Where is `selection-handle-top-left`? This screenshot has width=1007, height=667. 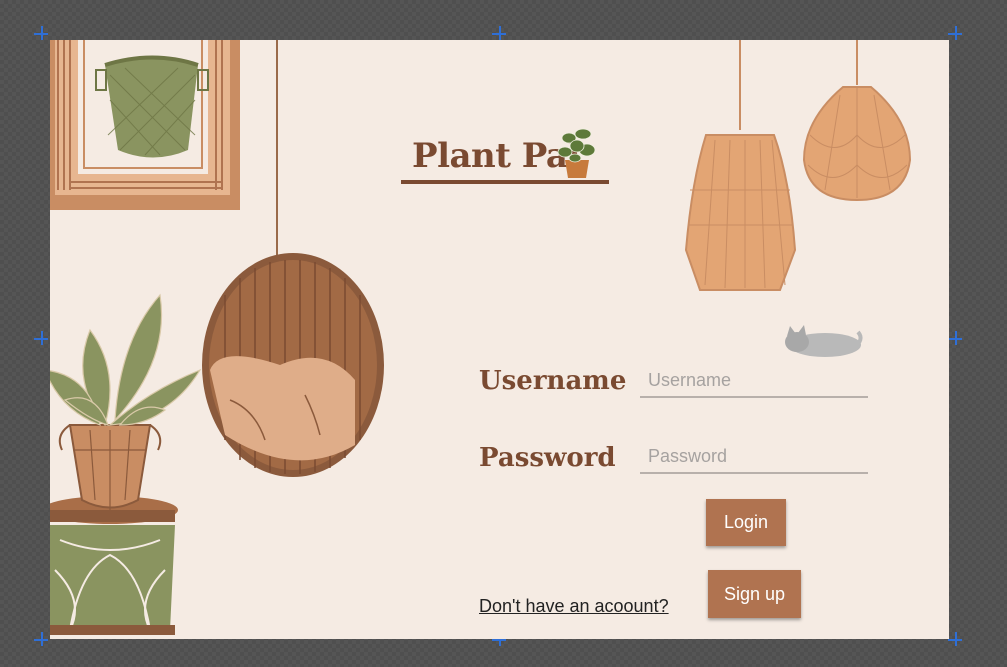
selection-handle-top-left is located at coordinates (41, 33).